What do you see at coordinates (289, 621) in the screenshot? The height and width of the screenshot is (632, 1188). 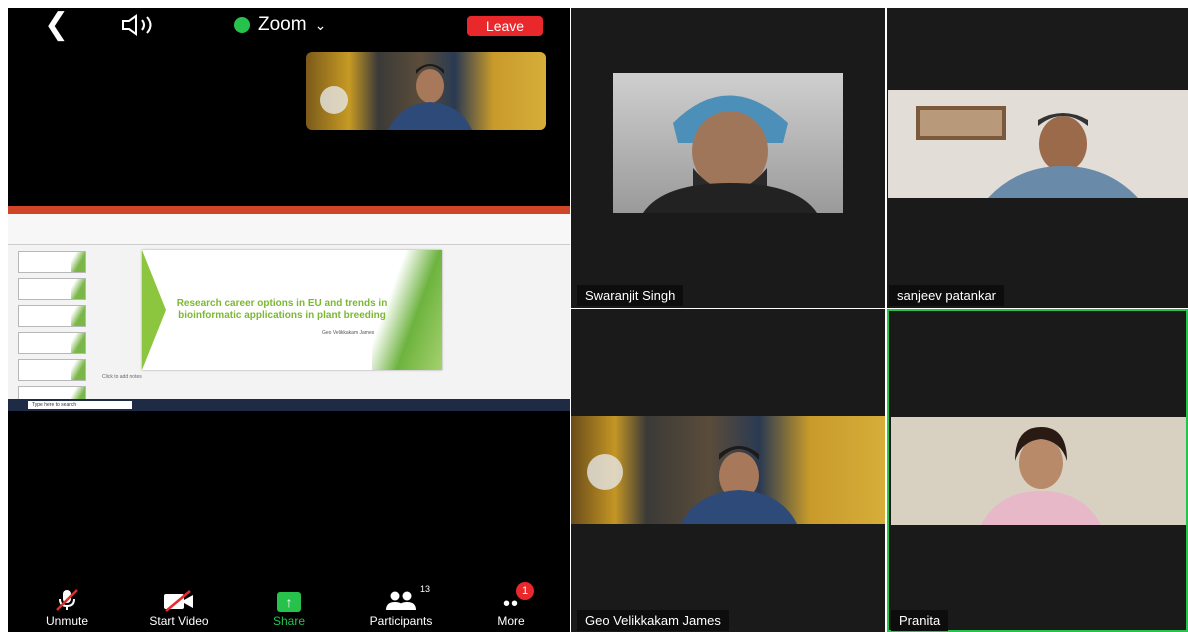 I see `share-label: Share` at bounding box center [289, 621].